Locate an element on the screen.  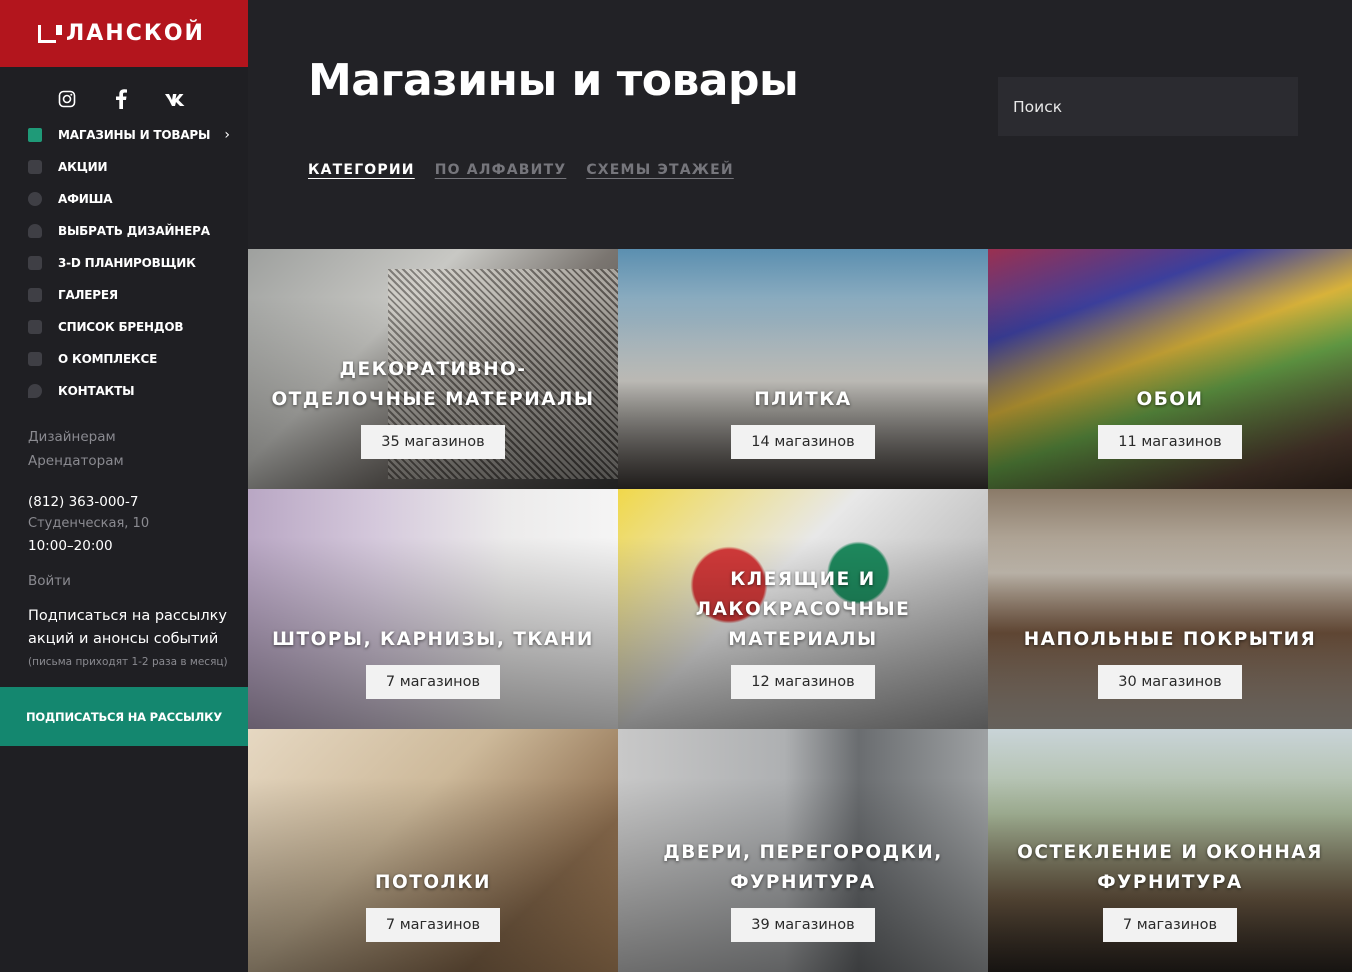
search-input: Поиск is located at coordinates (1148, 106).